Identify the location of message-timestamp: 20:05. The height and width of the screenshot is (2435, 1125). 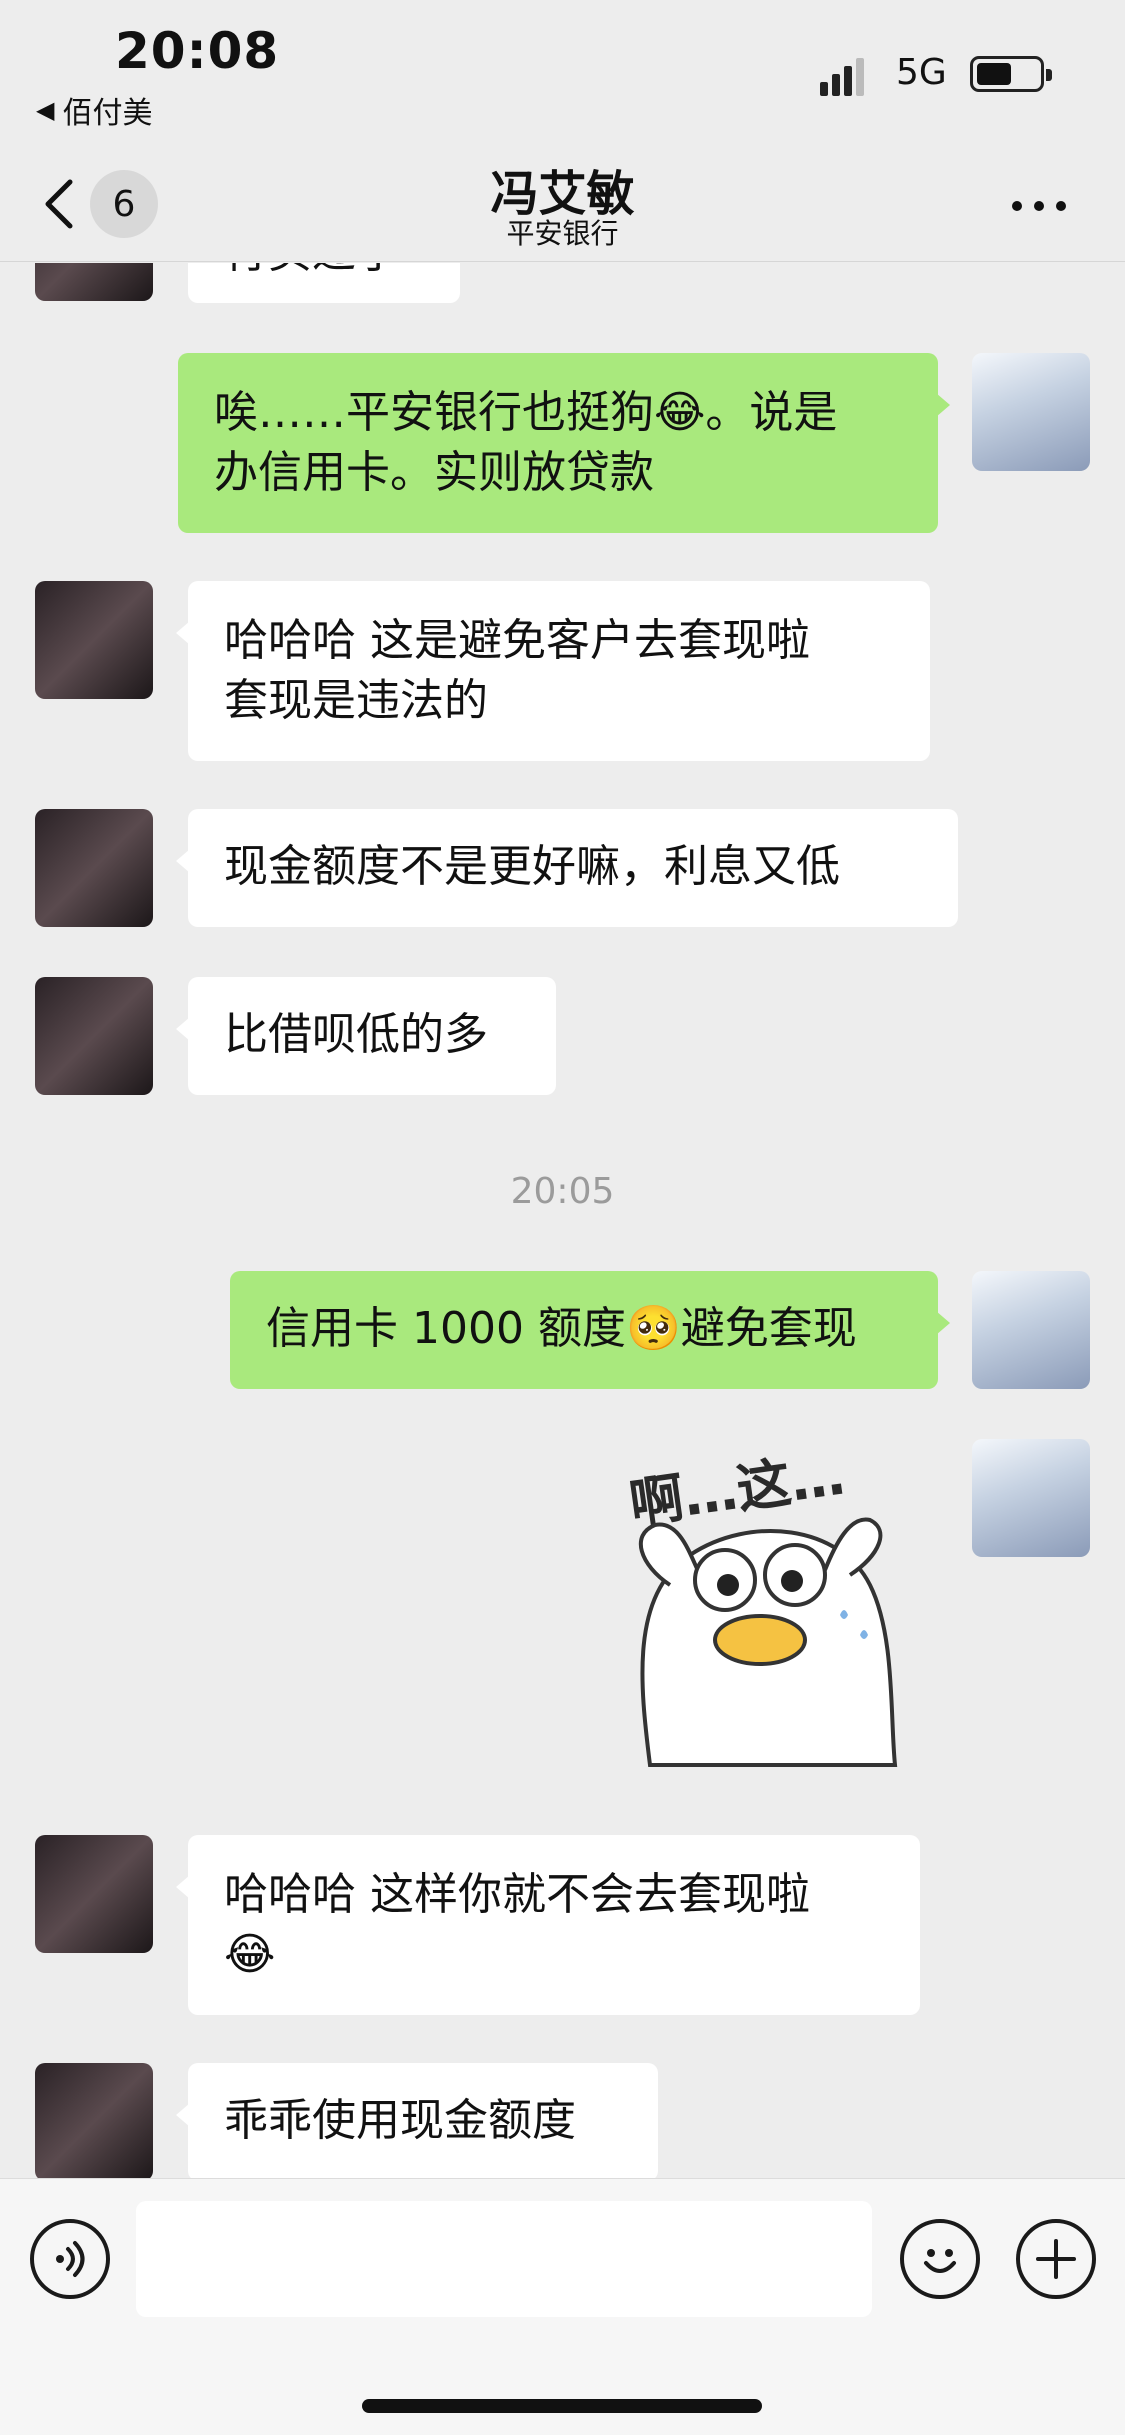
(562, 1191).